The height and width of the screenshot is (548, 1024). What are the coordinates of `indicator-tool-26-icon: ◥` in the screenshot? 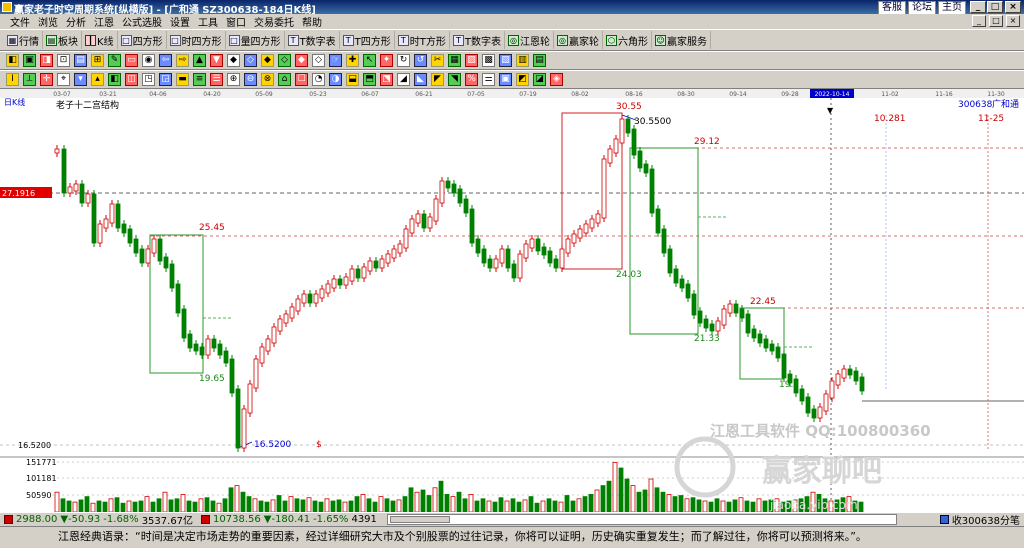 It's located at (454, 79).